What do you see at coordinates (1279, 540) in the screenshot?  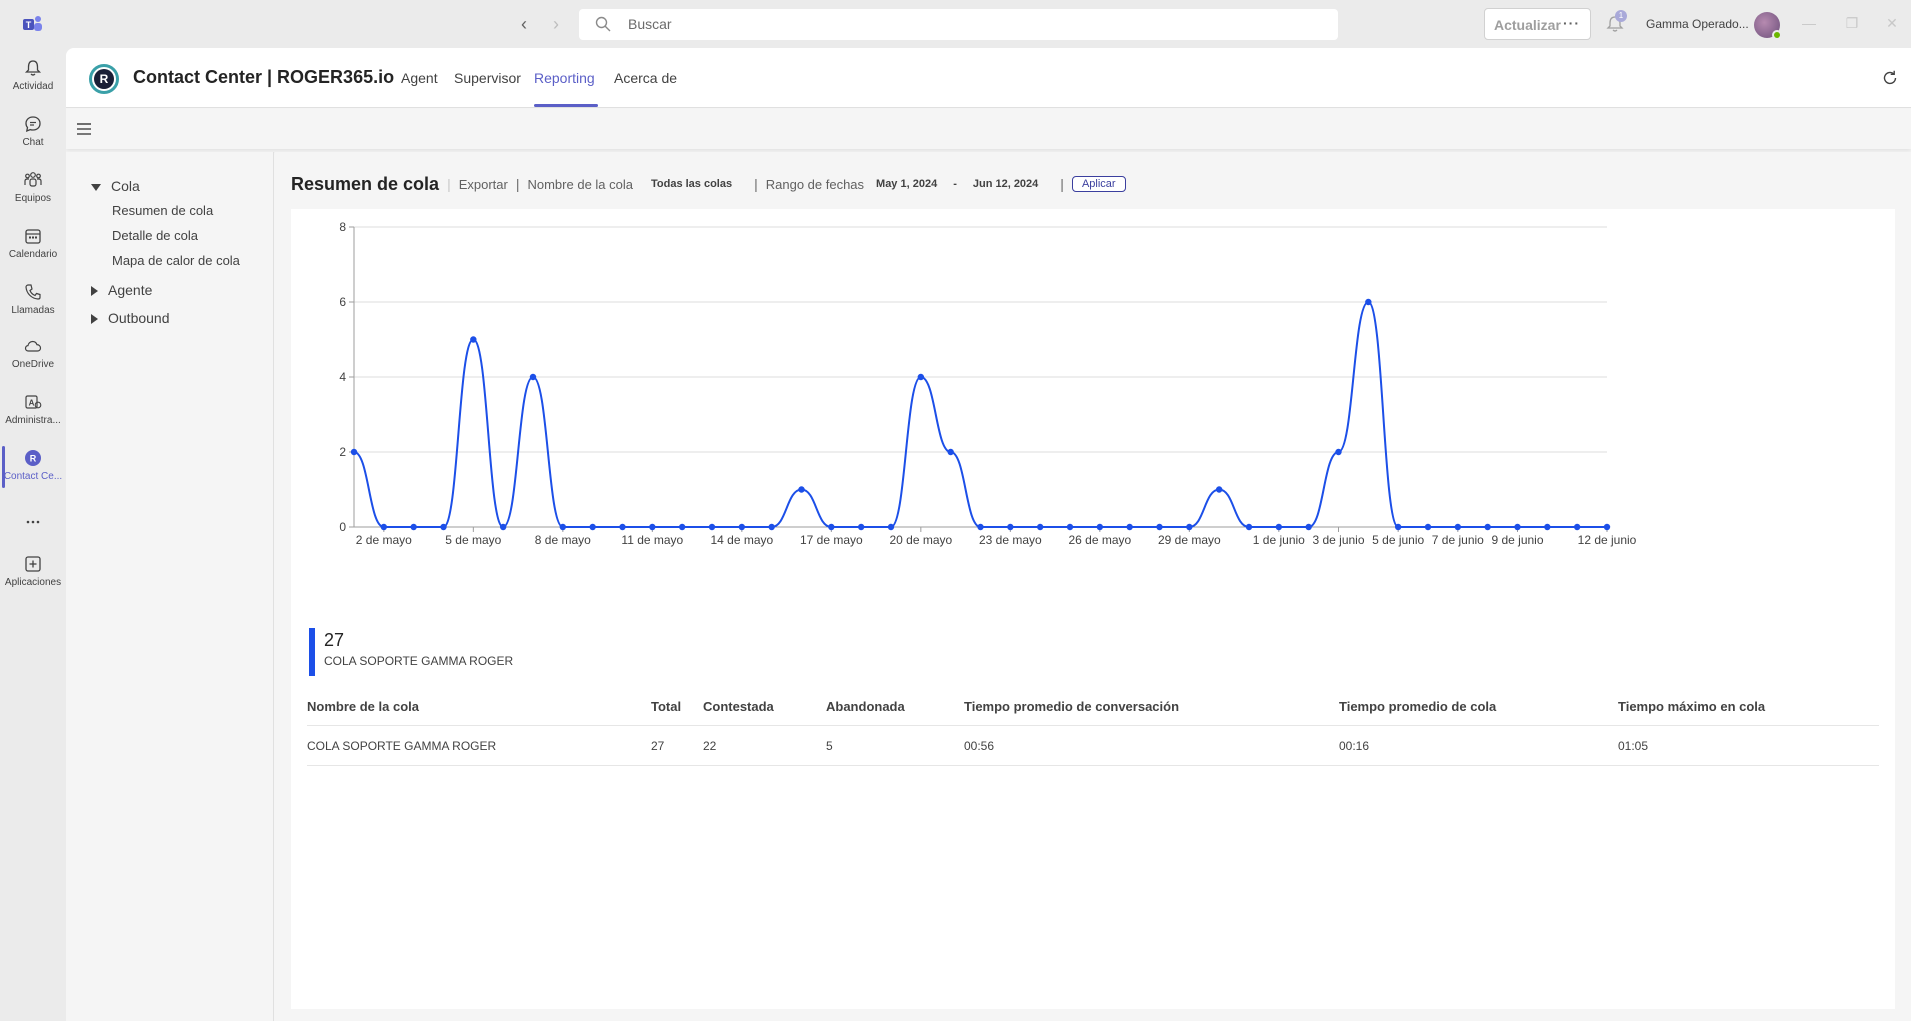 I see `x-tick-label: 1 de junio` at bounding box center [1279, 540].